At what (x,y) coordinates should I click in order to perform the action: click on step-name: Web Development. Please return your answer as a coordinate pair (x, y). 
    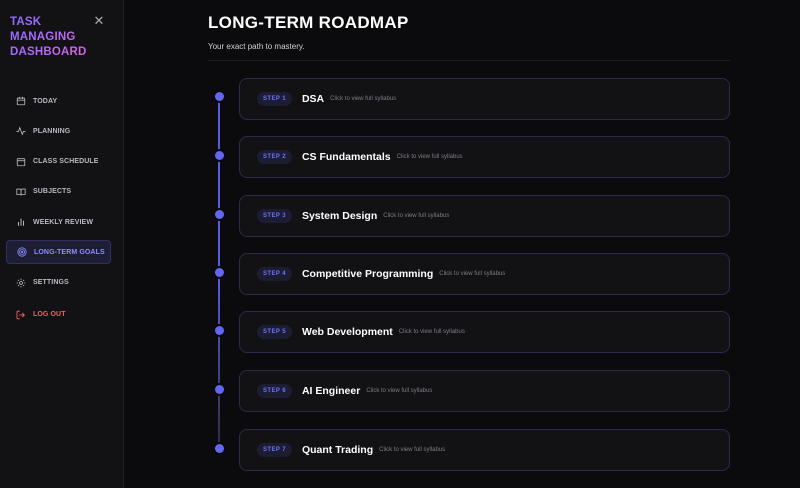
    Looking at the image, I should click on (347, 332).